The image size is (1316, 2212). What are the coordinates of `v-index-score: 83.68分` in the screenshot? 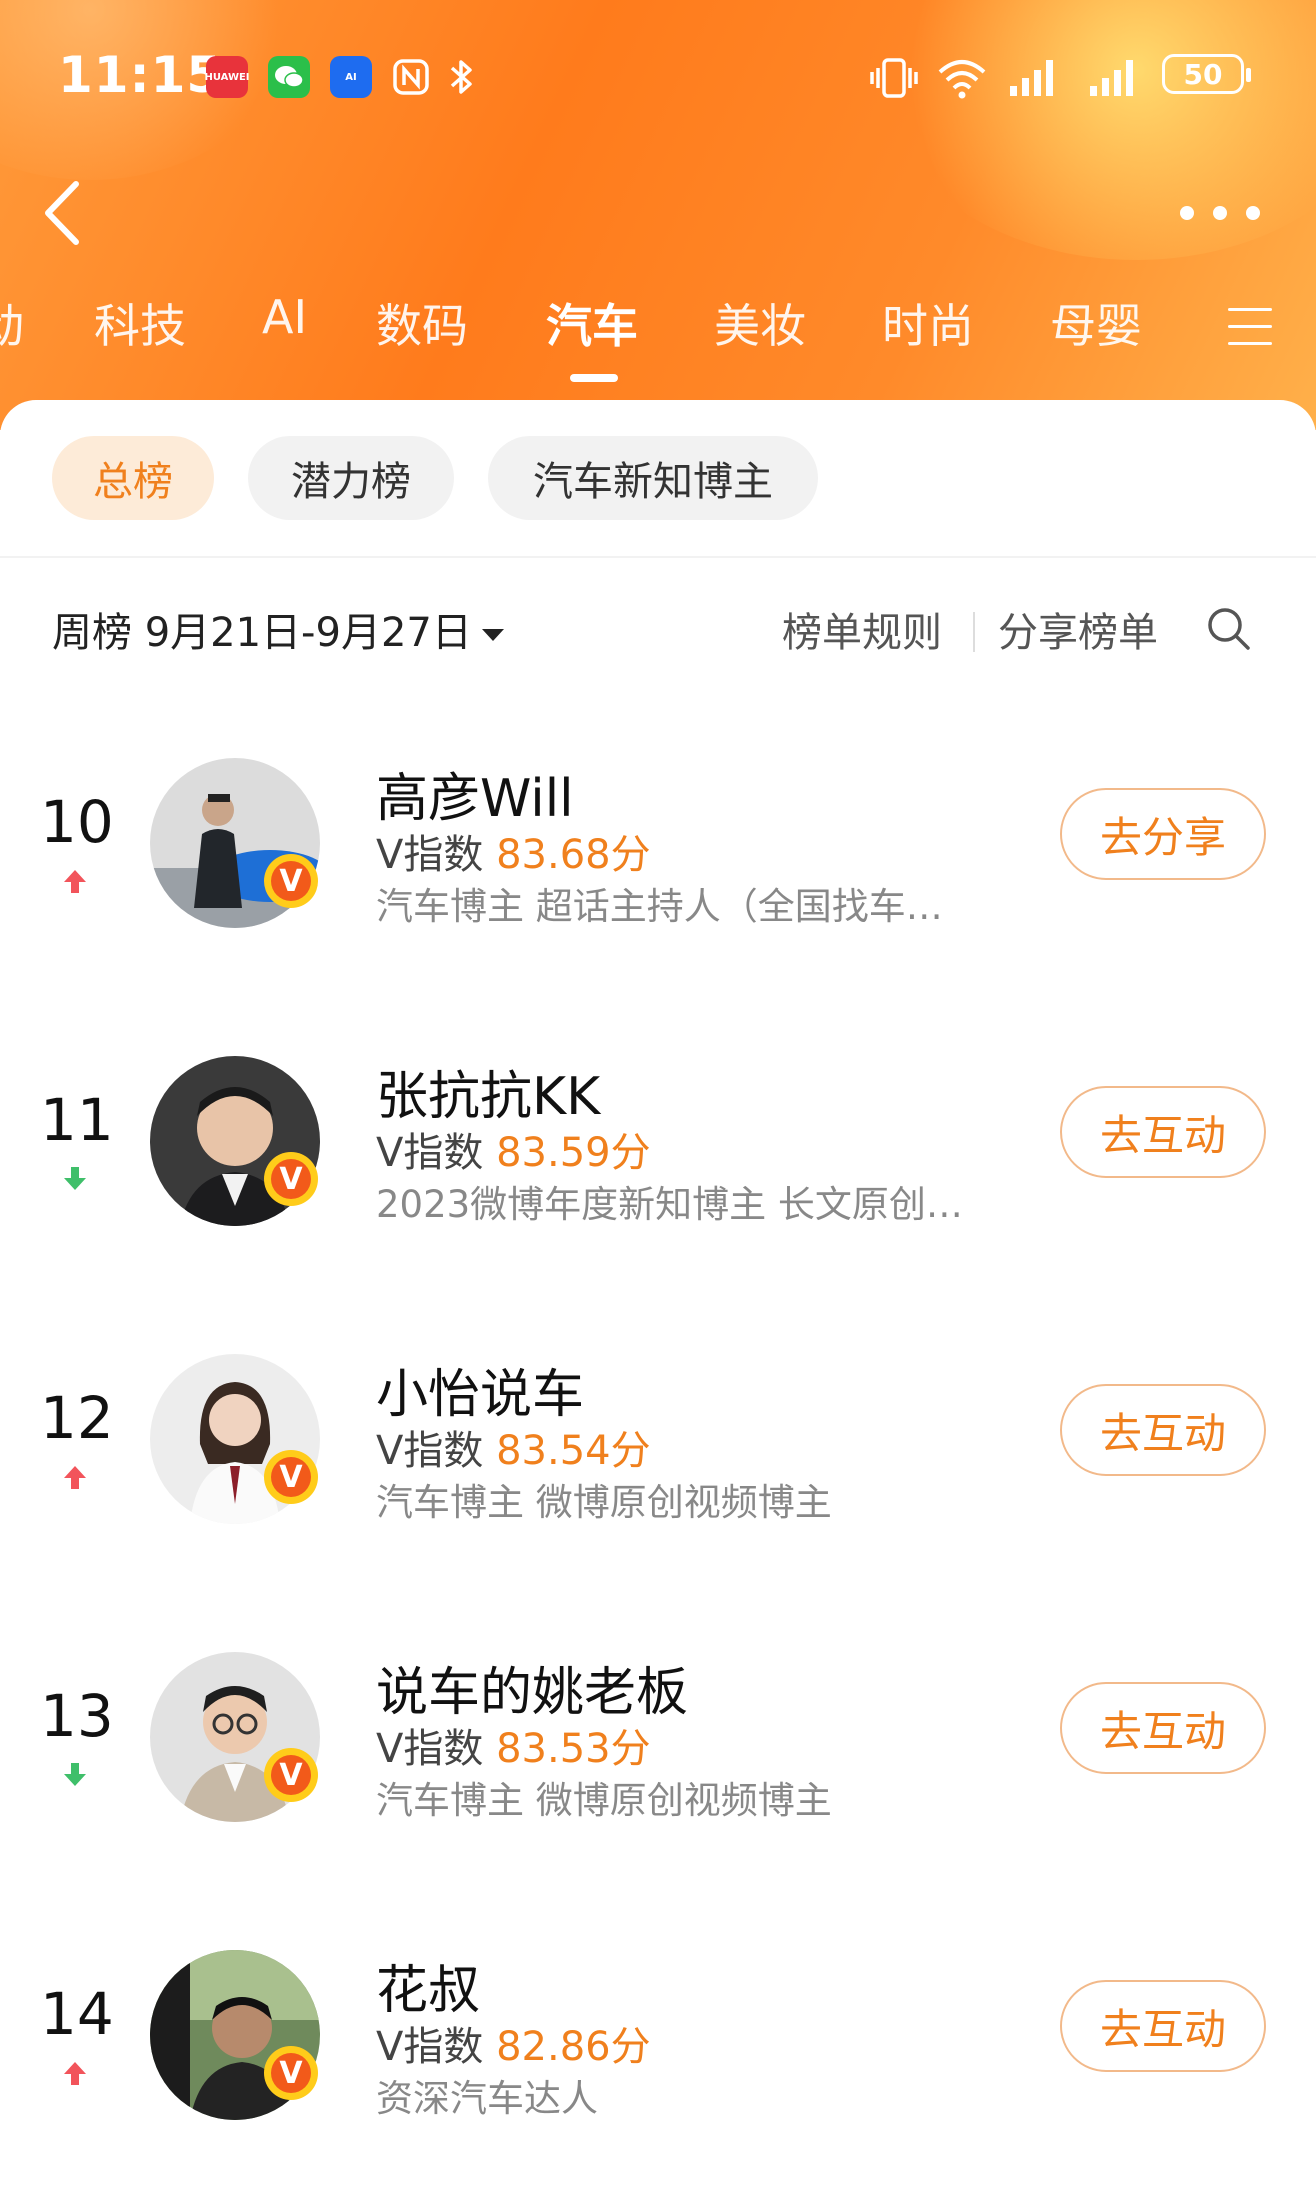 It's located at (573, 855).